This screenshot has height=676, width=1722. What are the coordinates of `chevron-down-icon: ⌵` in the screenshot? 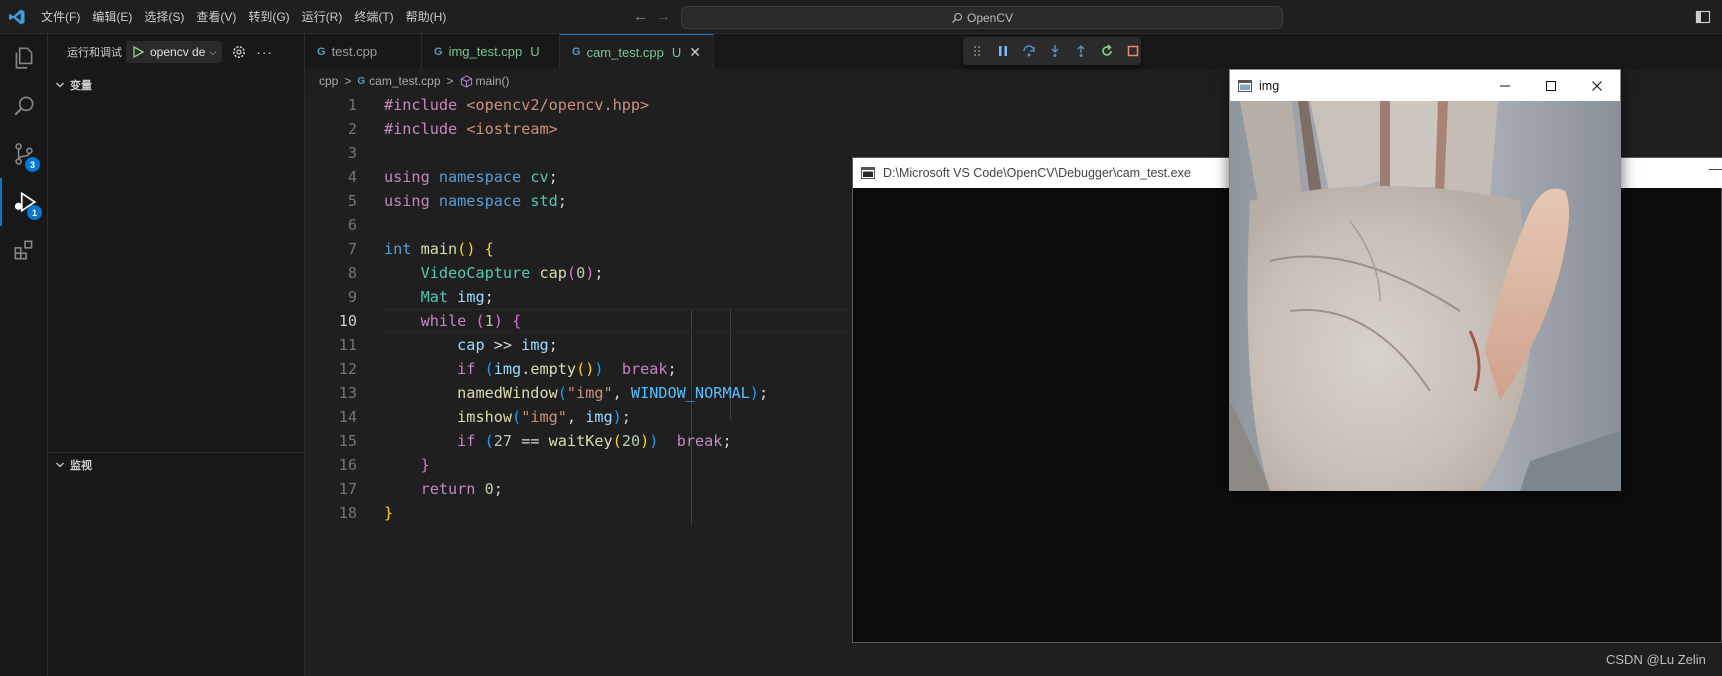 It's located at (213, 51).